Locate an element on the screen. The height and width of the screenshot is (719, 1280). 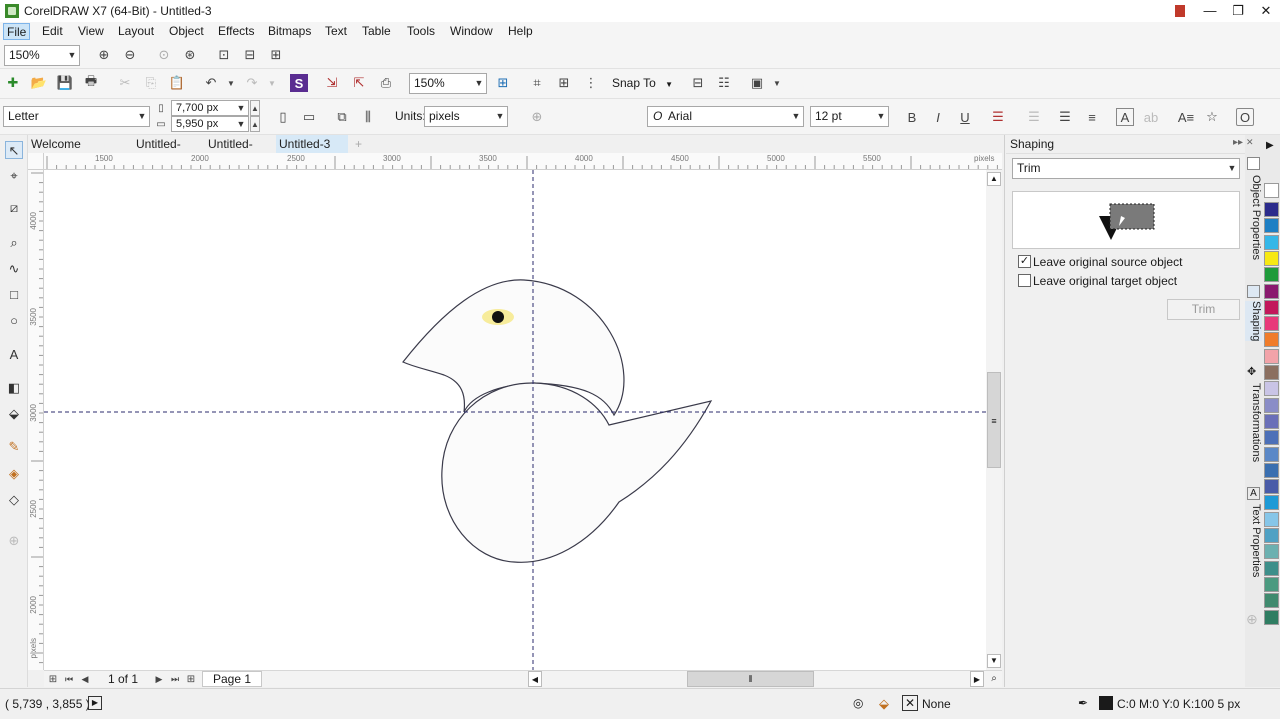
launcher-dropdown-icon: ▼ is located at coordinates (777, 83).